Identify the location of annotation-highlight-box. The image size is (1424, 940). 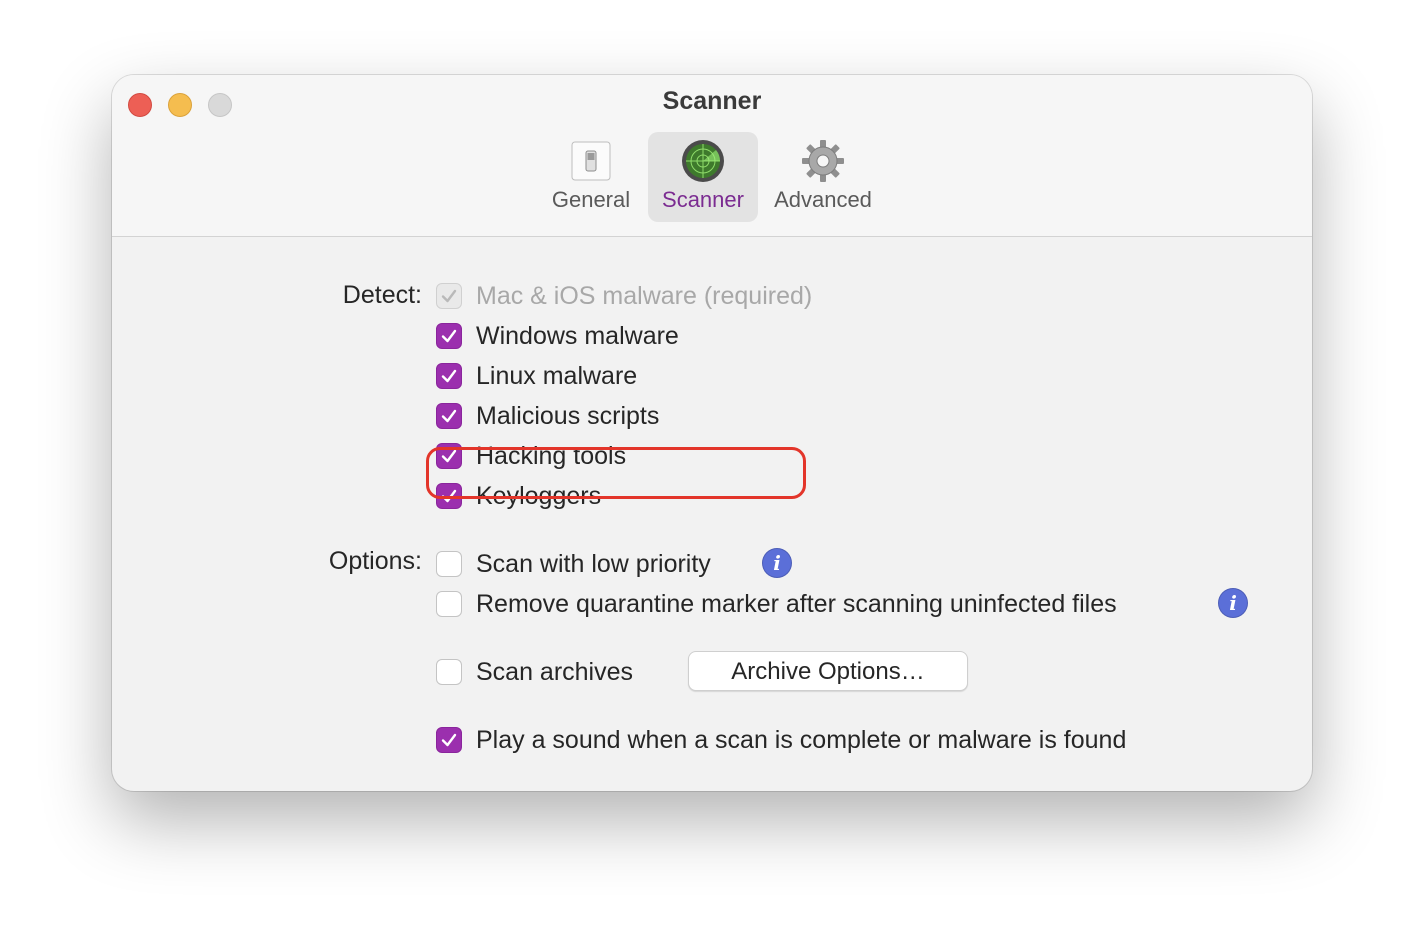
(616, 473).